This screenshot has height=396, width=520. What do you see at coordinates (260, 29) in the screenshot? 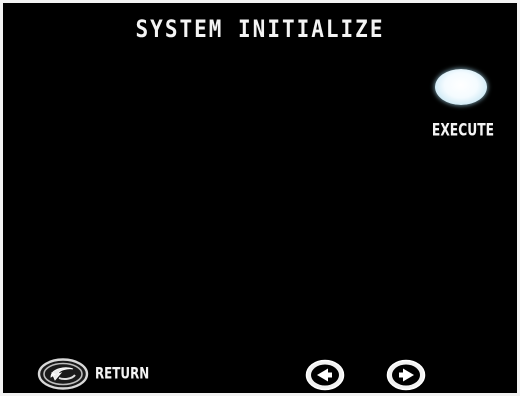
I see `page-title: SYSTEM INITIALIZE` at bounding box center [260, 29].